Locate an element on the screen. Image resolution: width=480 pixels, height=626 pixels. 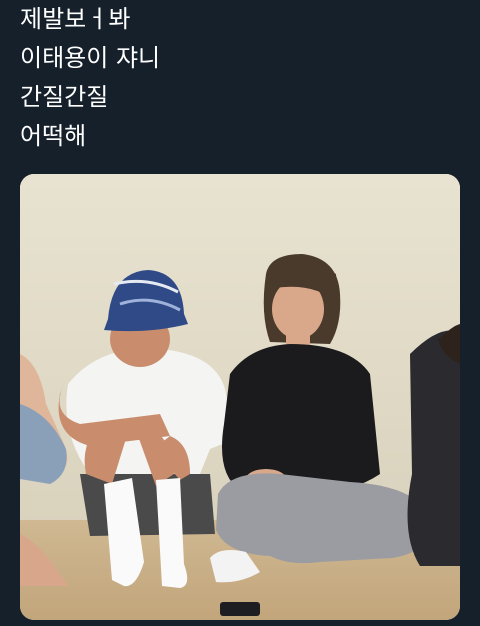
tweet-line-2: 이태용이 쟈니 is located at coordinates (90, 58).